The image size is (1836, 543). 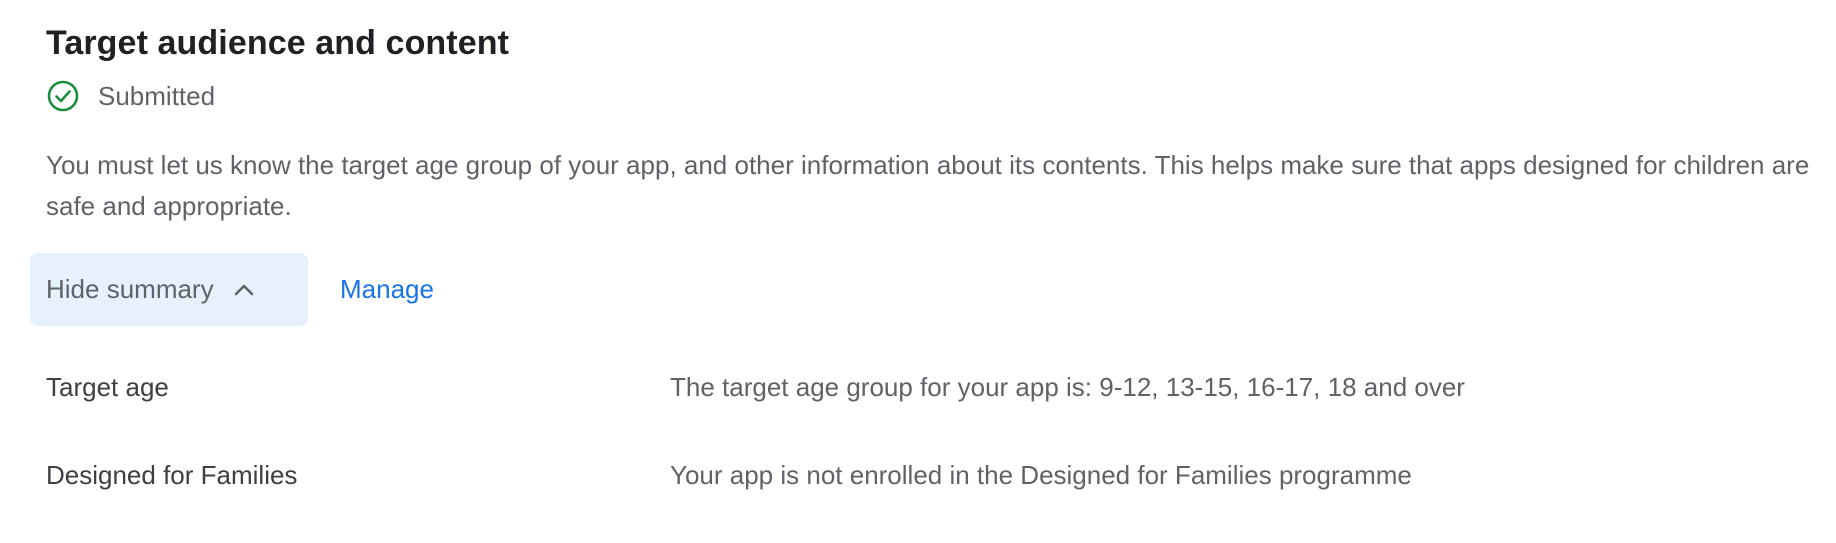 What do you see at coordinates (387, 289) in the screenshot?
I see `manage-link: Manage` at bounding box center [387, 289].